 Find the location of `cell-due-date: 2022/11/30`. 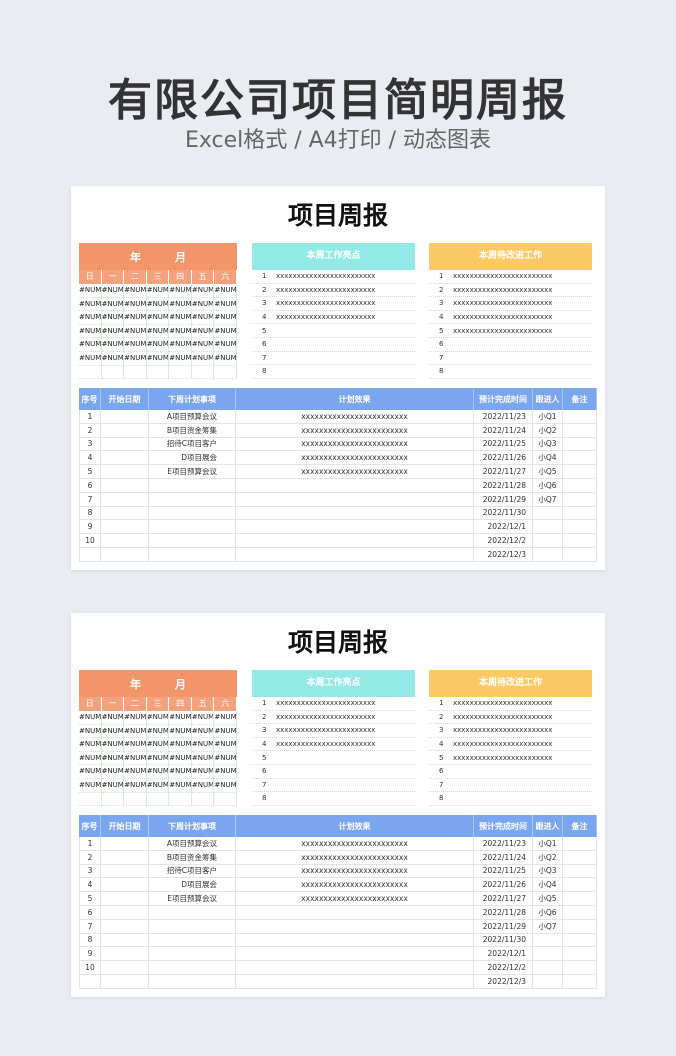

cell-due-date: 2022/11/30 is located at coordinates (503, 940).